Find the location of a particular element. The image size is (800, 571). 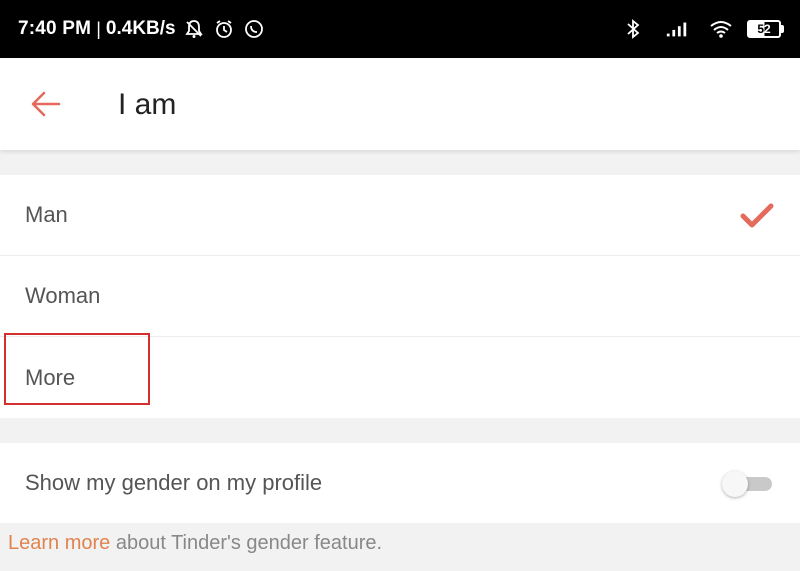

signal-icon is located at coordinates (677, 29).